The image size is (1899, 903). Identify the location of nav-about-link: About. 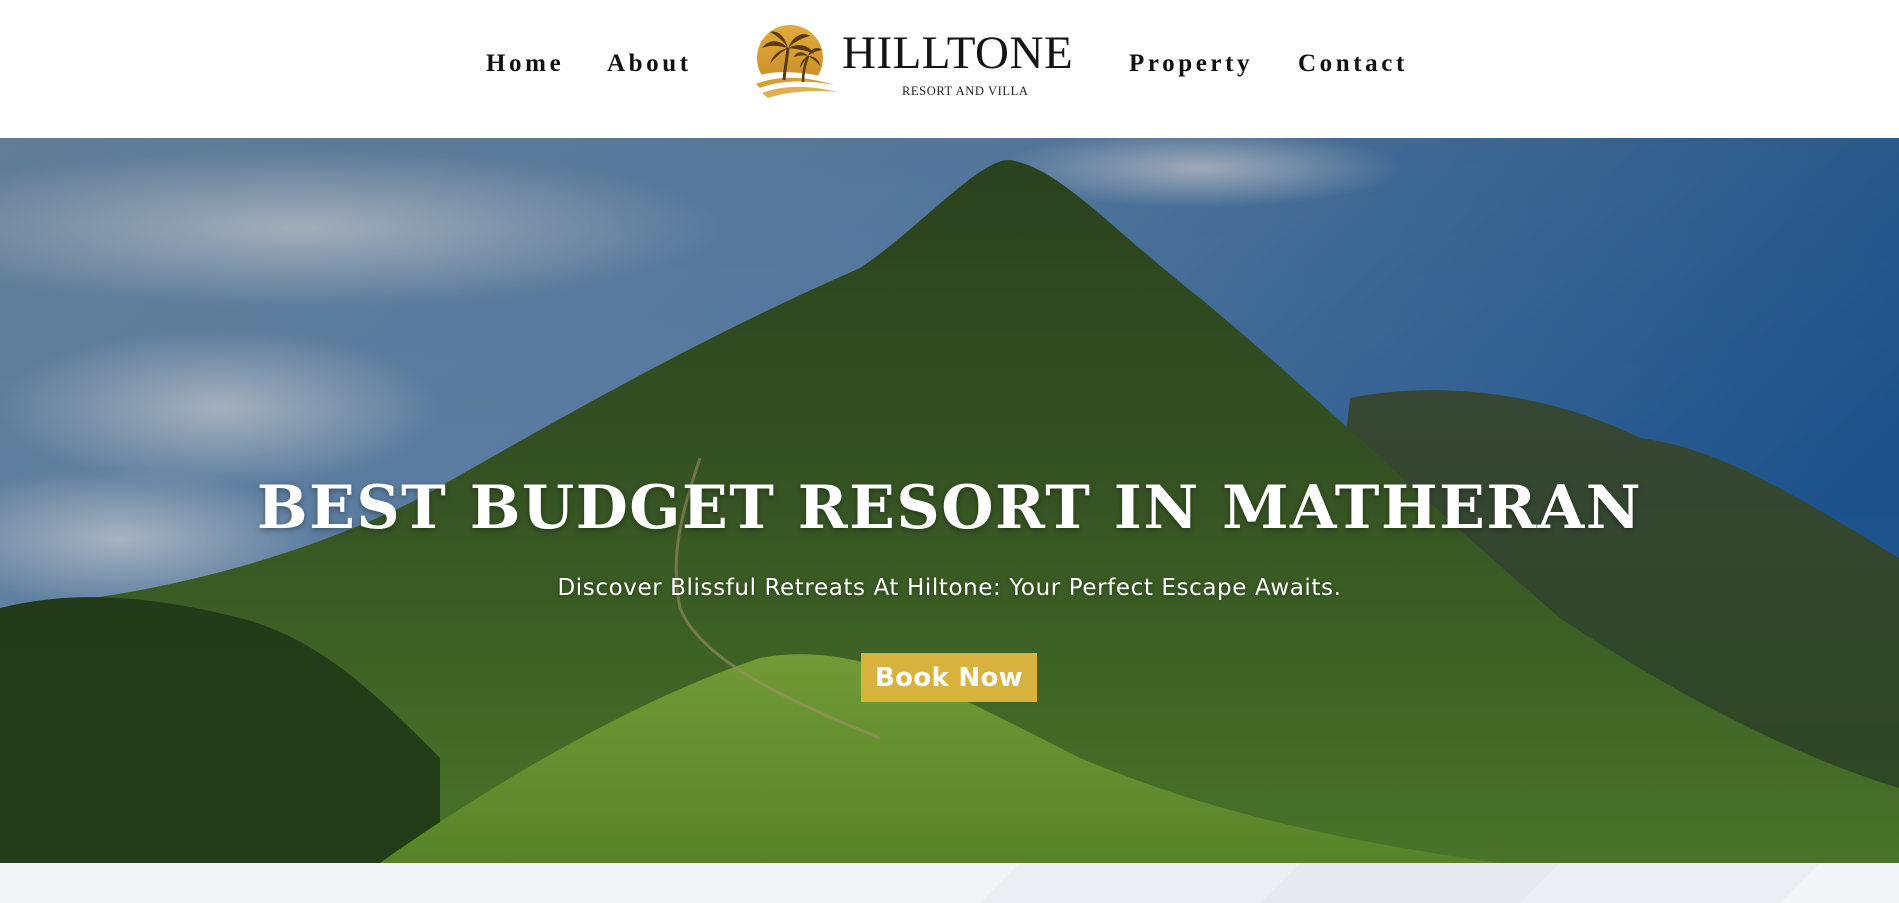
(649, 64).